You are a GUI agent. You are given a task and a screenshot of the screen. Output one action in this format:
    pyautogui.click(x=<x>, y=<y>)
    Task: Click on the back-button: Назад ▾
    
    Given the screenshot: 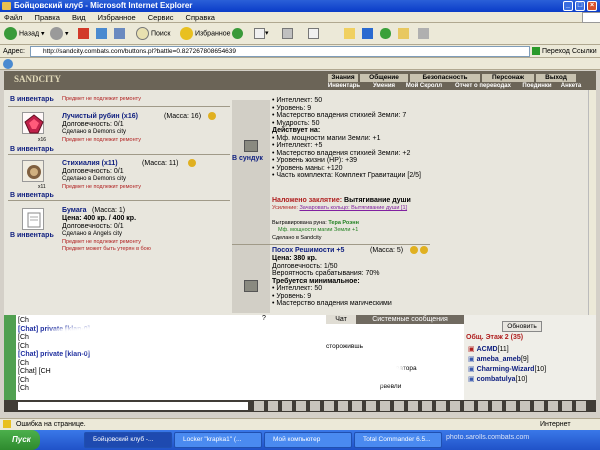 What is the action you would take?
    pyautogui.click(x=24, y=34)
    